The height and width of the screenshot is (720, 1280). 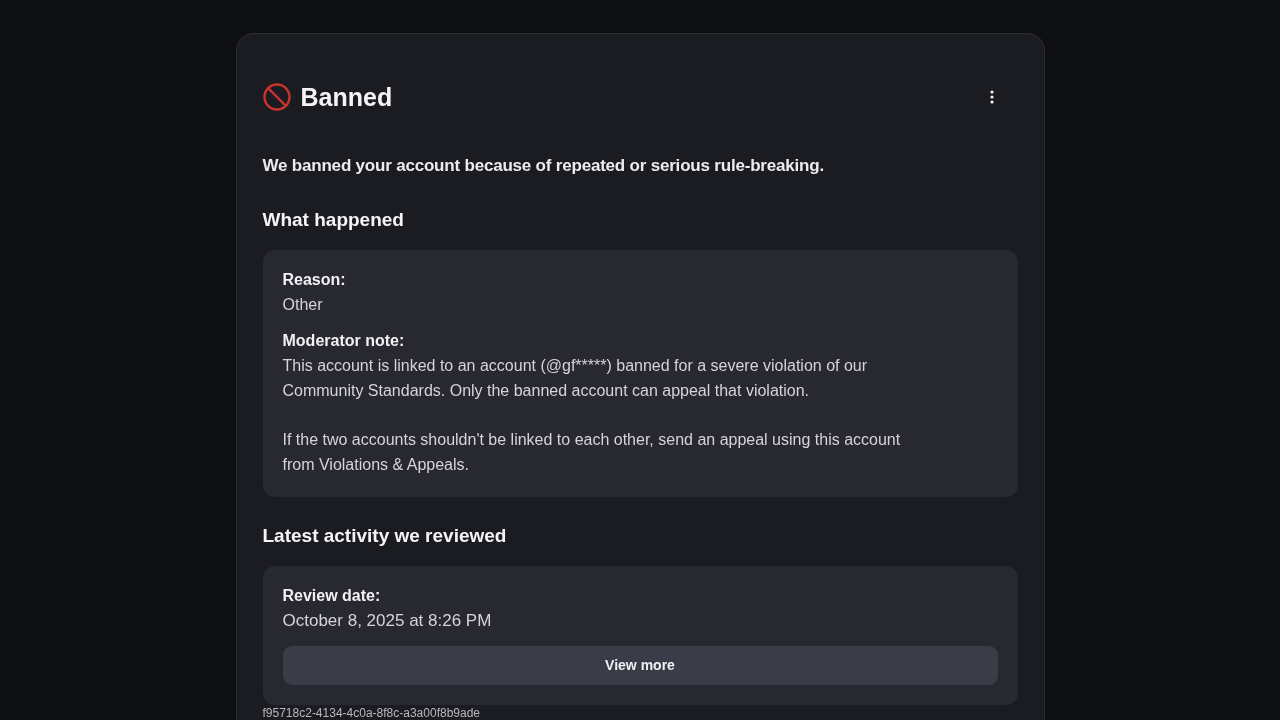 I want to click on reference-id: f95718c2-4134-4c0a-8f8c-a3a00f8b9ade, so click(x=371, y=713).